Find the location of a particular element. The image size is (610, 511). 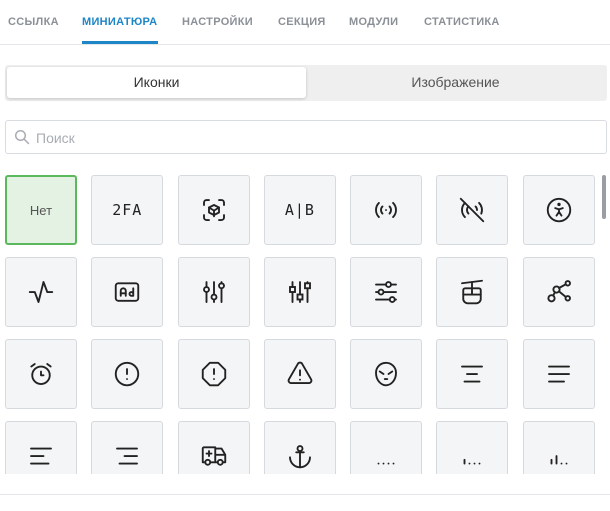

anchor-icon is located at coordinates (299, 457).